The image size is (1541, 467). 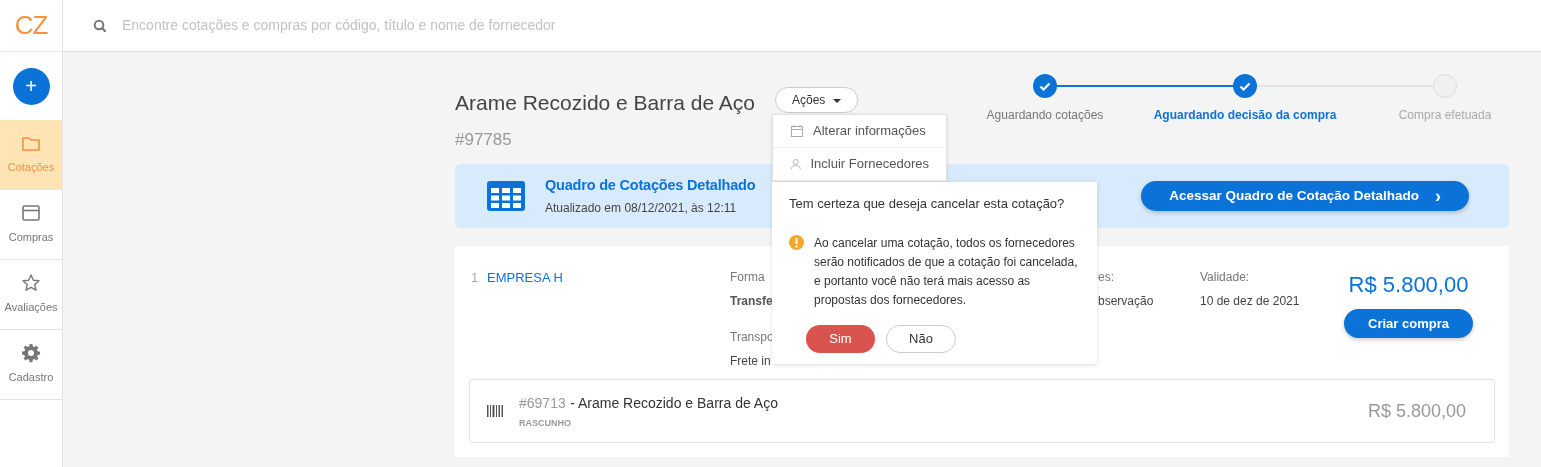 I want to click on field-value: Transfe, so click(x=751, y=301).